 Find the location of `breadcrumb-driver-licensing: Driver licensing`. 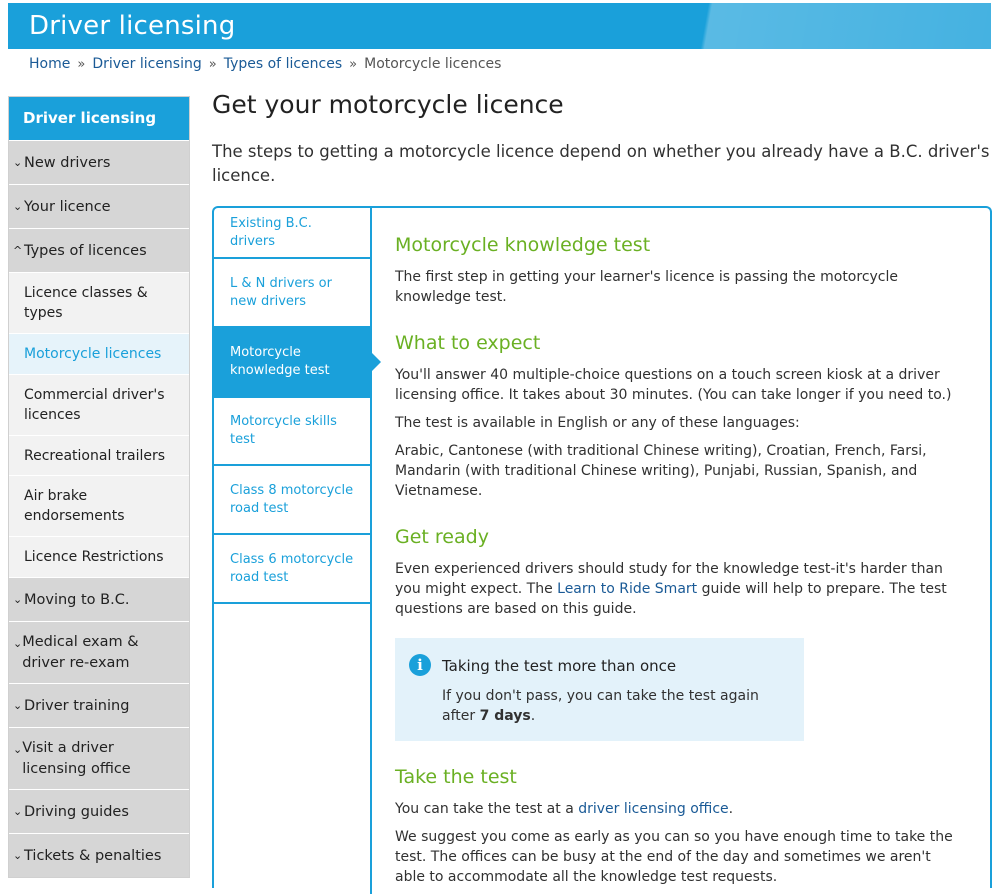

breadcrumb-driver-licensing: Driver licensing is located at coordinates (146, 64).